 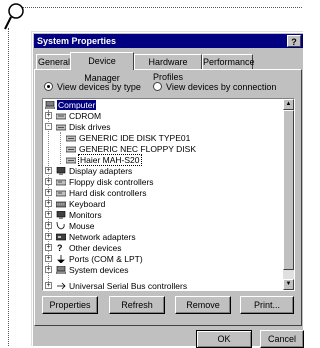 What do you see at coordinates (128, 286) in the screenshot?
I see `tree-item-label: Universal Serial Bus controllers` at bounding box center [128, 286].